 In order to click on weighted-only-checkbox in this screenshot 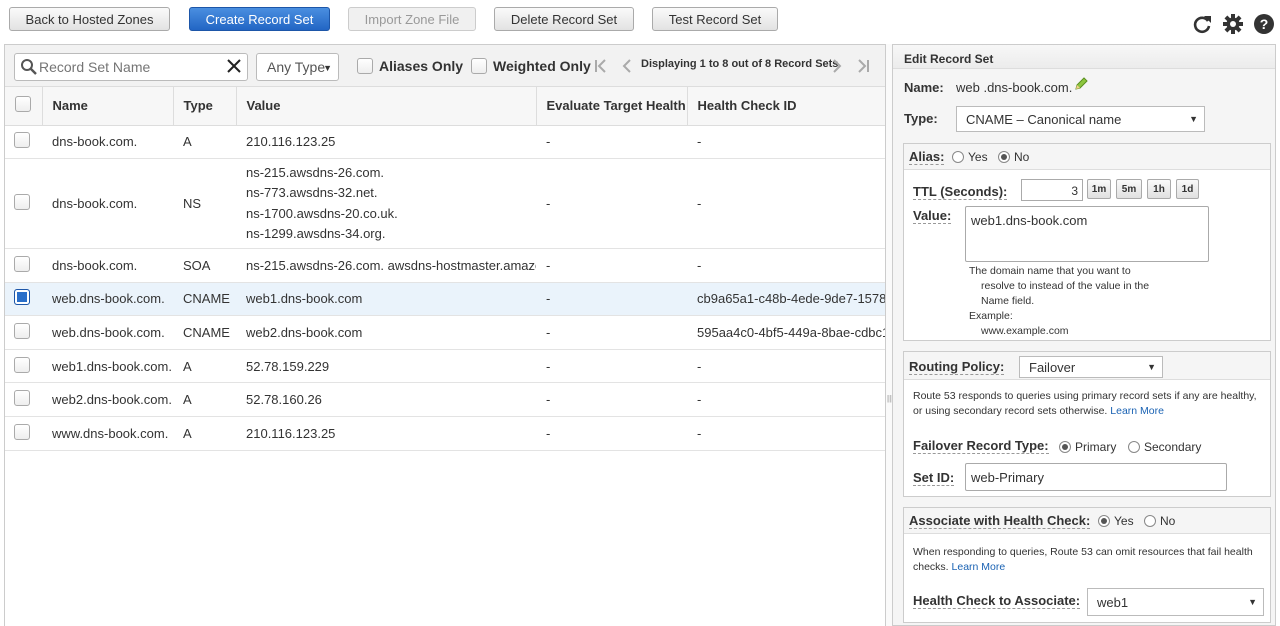, I will do `click(479, 66)`.